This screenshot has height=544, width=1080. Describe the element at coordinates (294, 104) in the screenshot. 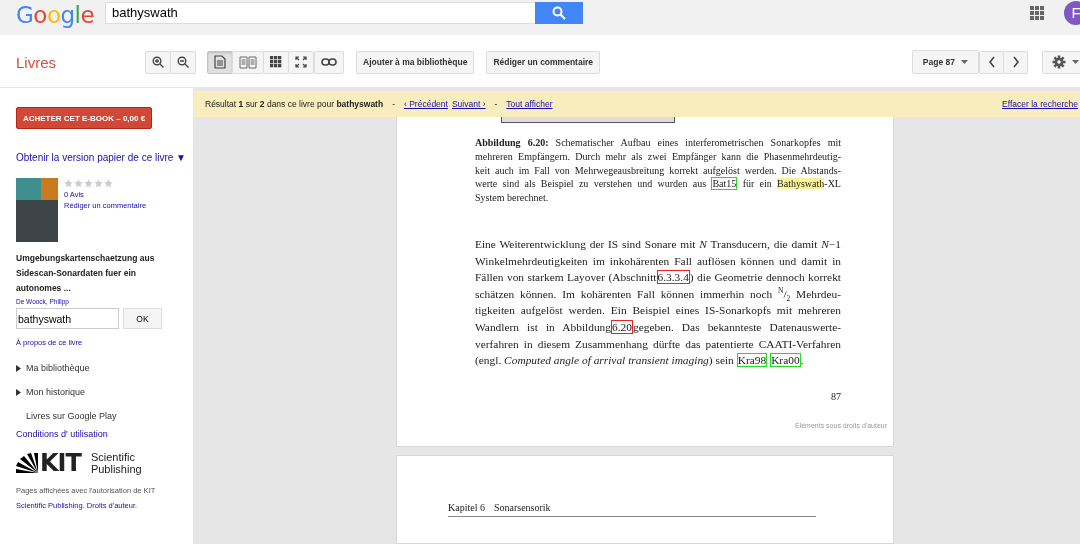

I see `result-summary: Résultat 1 sur 2 dans ce livre pour bathyswath` at that location.